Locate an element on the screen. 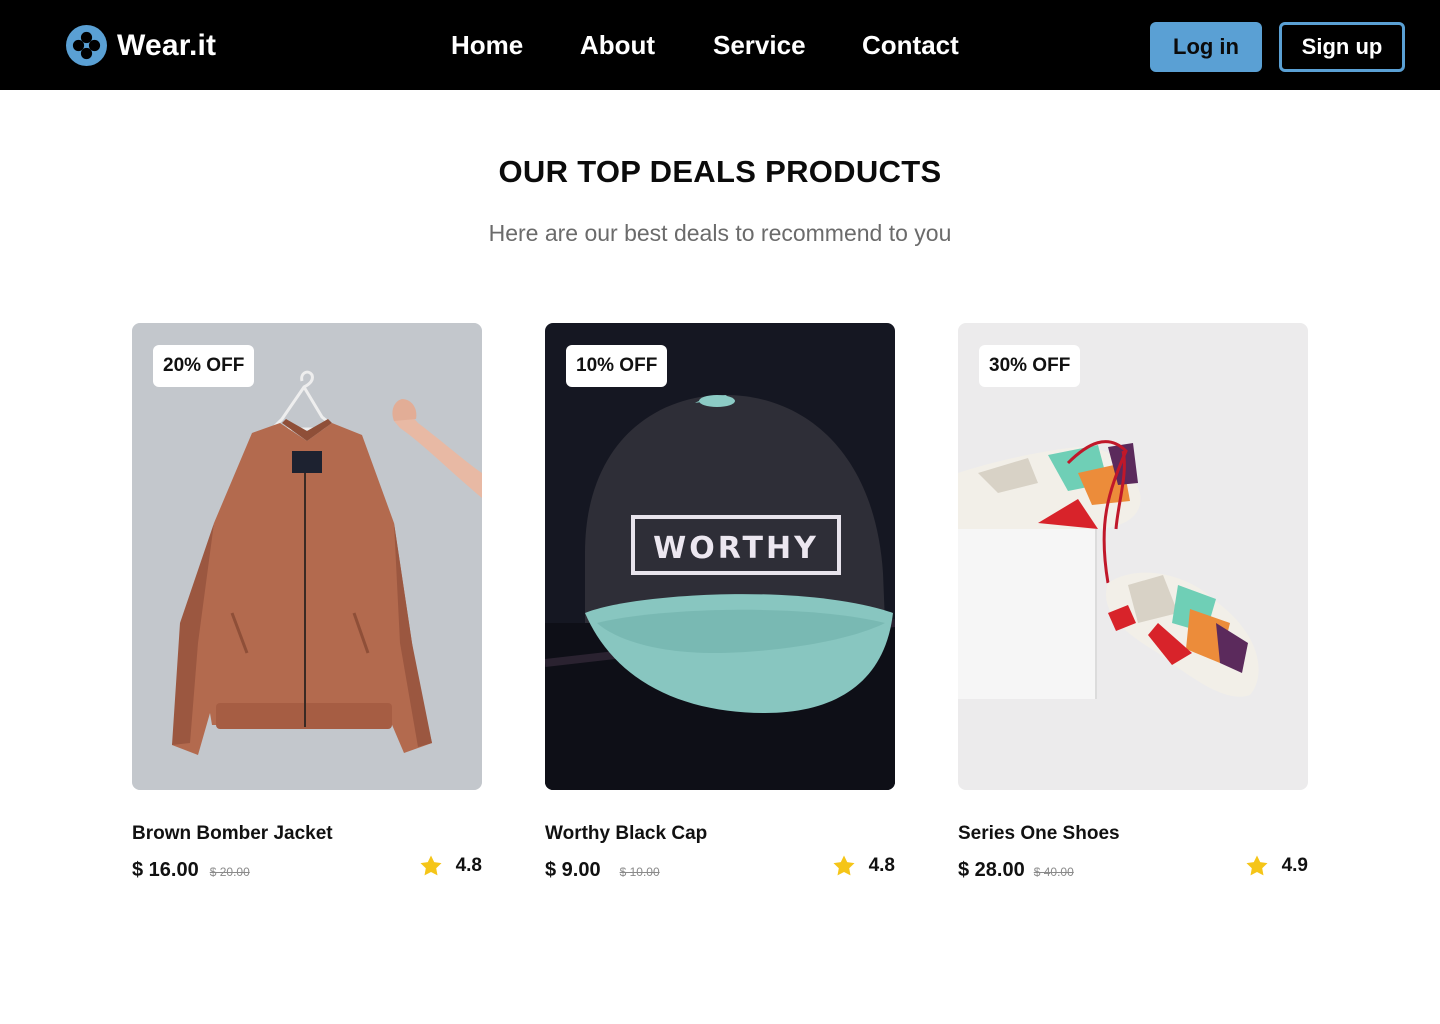  product-rating: 4.9 is located at coordinates (1276, 866).